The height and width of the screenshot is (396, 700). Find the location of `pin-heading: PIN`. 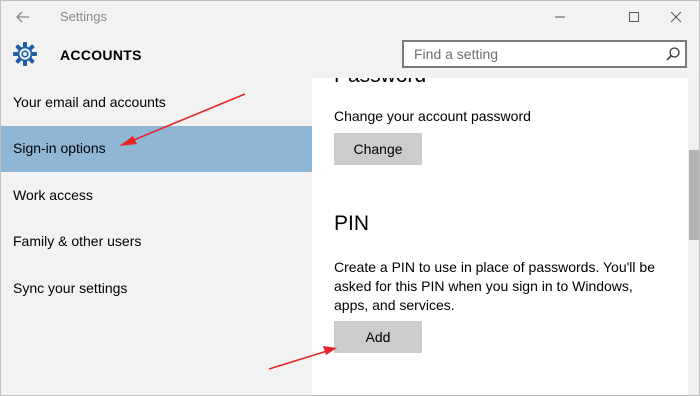

pin-heading: PIN is located at coordinates (352, 223).